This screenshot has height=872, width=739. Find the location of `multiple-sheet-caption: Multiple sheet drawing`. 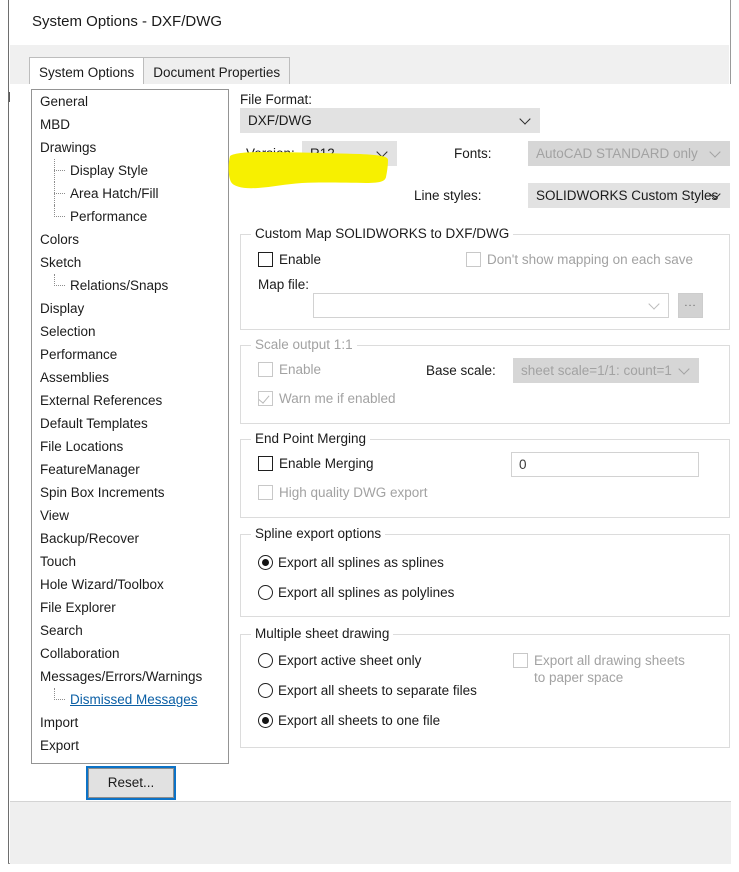

multiple-sheet-caption: Multiple sheet drawing is located at coordinates (322, 633).